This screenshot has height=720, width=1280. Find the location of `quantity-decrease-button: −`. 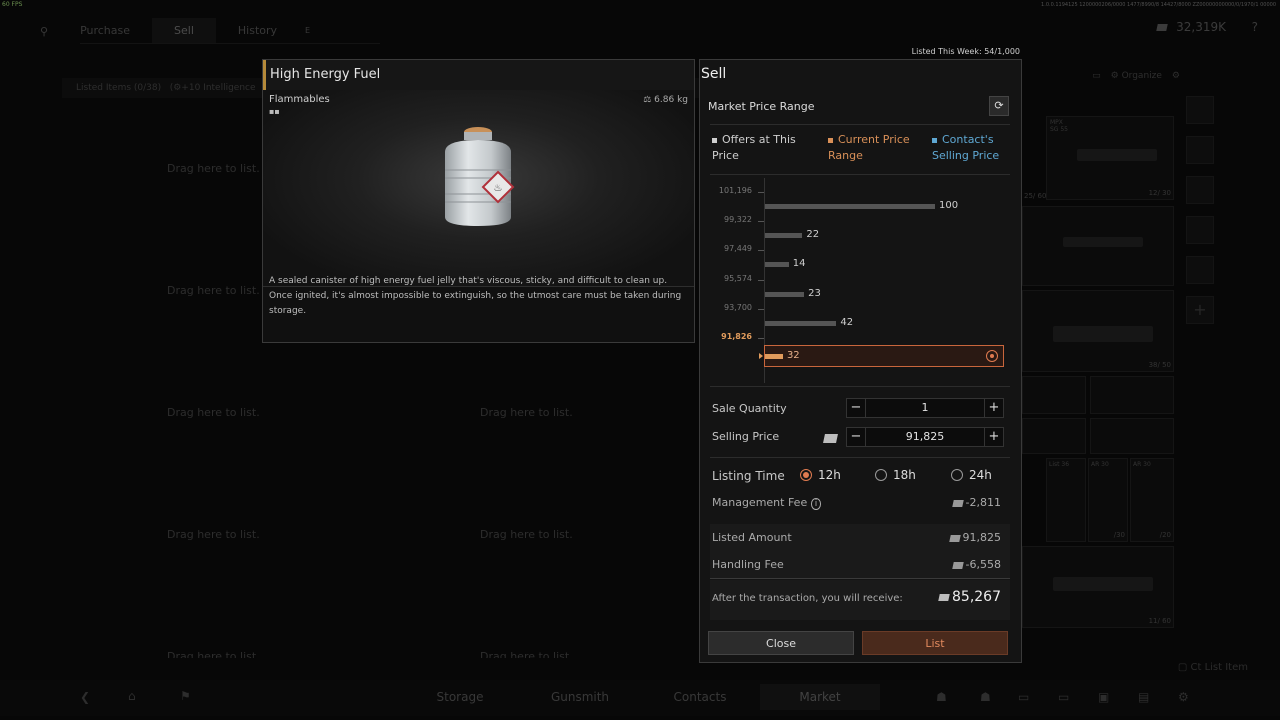

quantity-decrease-button: − is located at coordinates (856, 408).